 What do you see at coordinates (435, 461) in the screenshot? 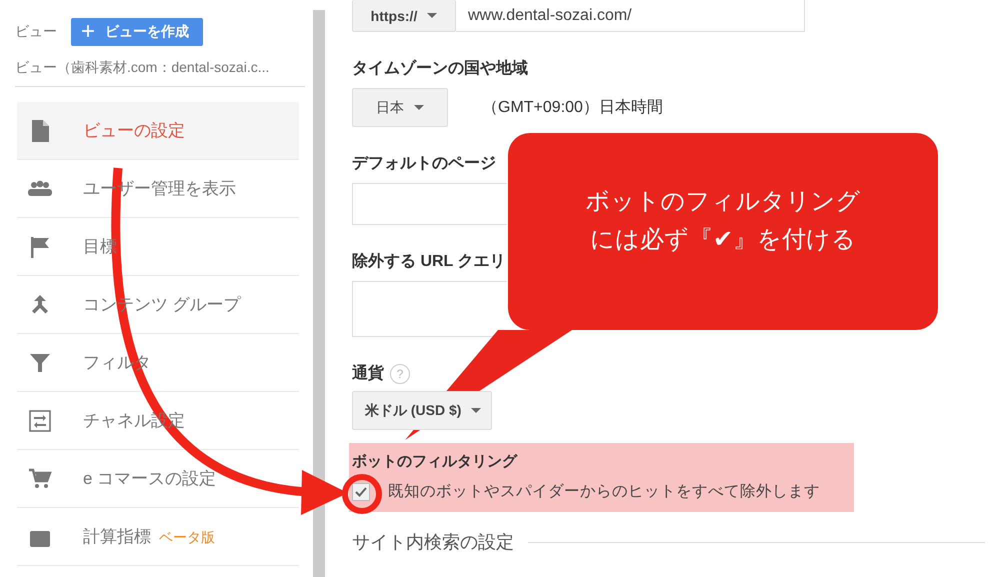
I see `field-label: ボットのフィルタリング` at bounding box center [435, 461].